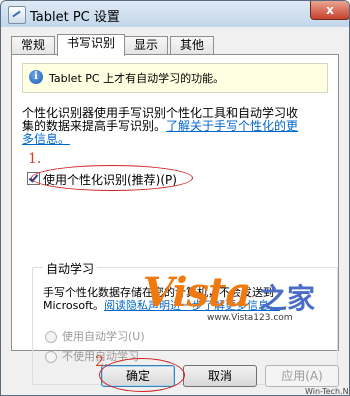 The width and height of the screenshot is (350, 396). I want to click on window-title: Tablet PC 设置, so click(75, 17).